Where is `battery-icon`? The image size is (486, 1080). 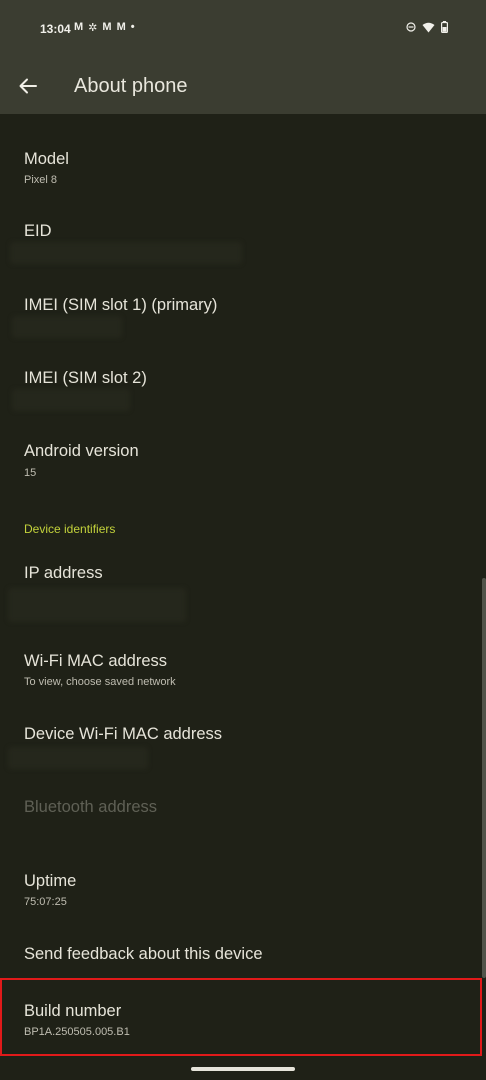
battery-icon is located at coordinates (445, 28).